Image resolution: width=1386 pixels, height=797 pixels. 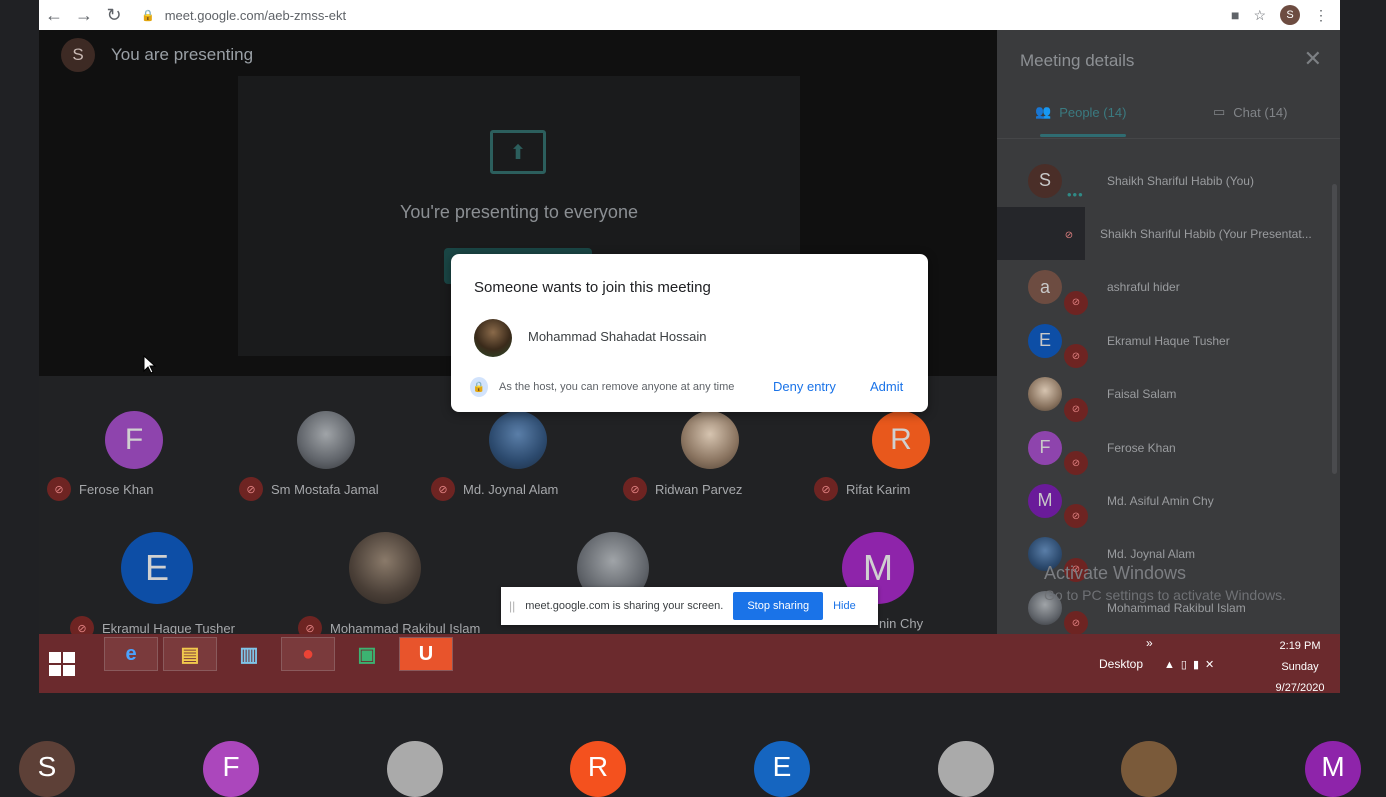 What do you see at coordinates (249, 654) in the screenshot?
I see `city-app-icon: ▥` at bounding box center [249, 654].